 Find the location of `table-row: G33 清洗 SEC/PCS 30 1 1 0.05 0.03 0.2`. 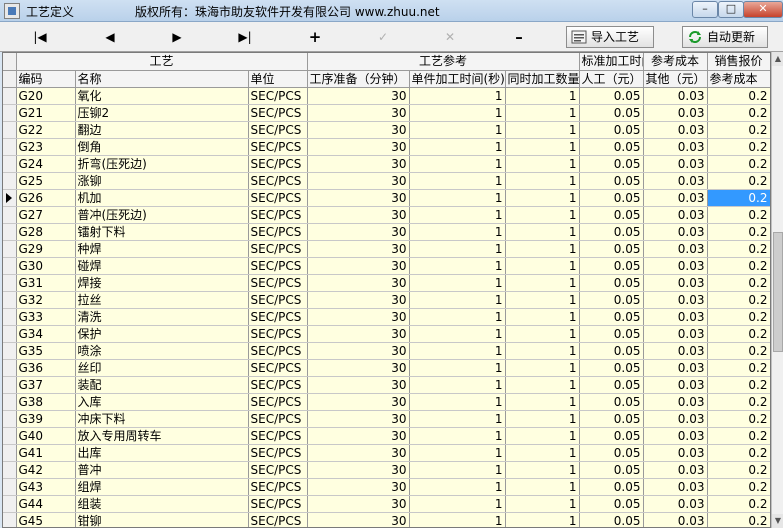

table-row: G33 清洗 SEC/PCS 30 1 1 0.05 0.03 0.2 is located at coordinates (386, 317).